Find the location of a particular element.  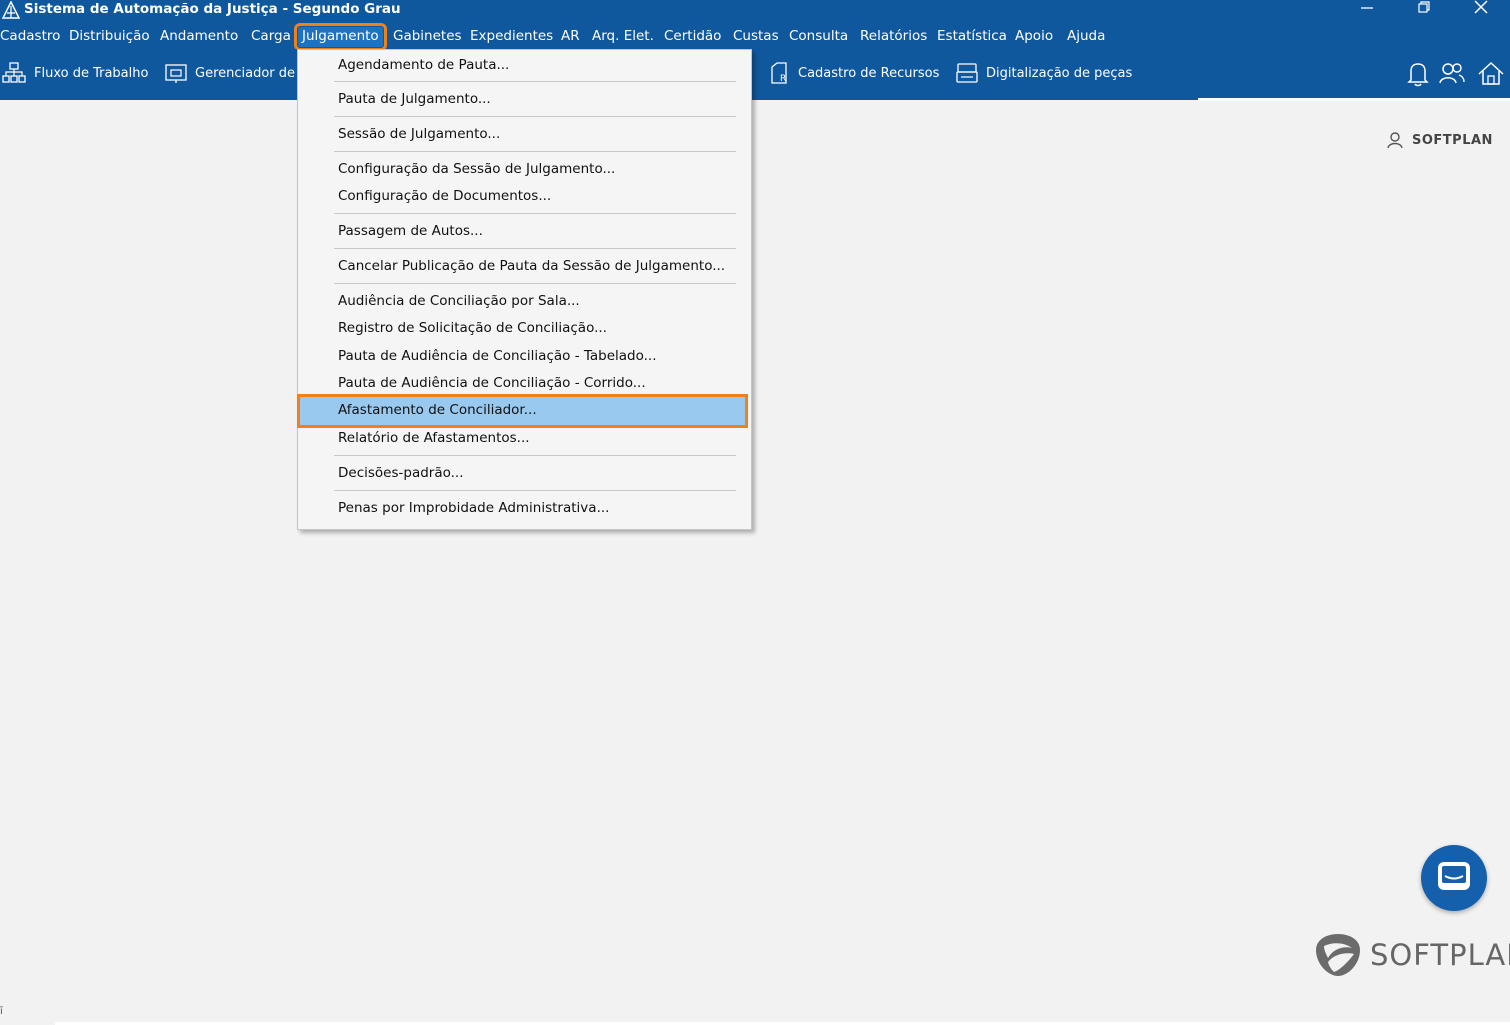

digitalizacao-label: Digitalização de peças is located at coordinates (1059, 73).